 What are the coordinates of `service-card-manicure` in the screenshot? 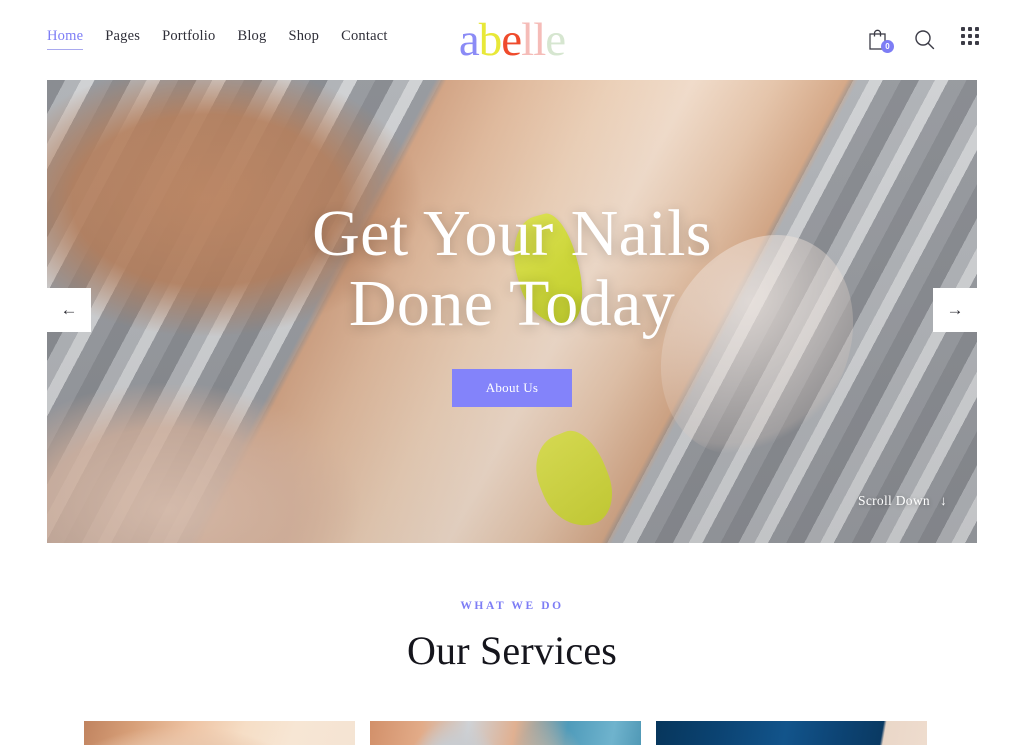 It's located at (219, 733).